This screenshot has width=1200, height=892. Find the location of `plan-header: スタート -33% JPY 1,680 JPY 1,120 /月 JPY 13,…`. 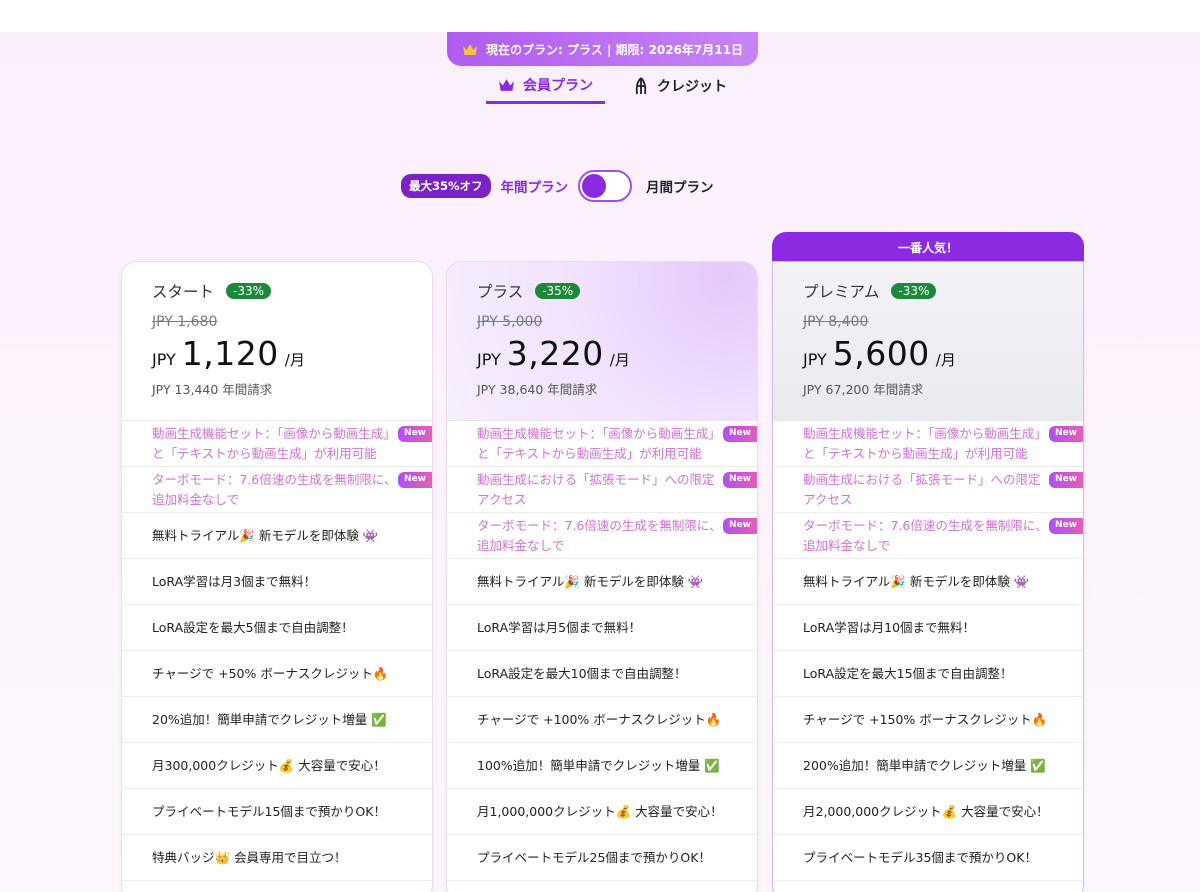

plan-header: スタート -33% JPY 1,680 JPY 1,120 /月 JPY 13,… is located at coordinates (277, 341).